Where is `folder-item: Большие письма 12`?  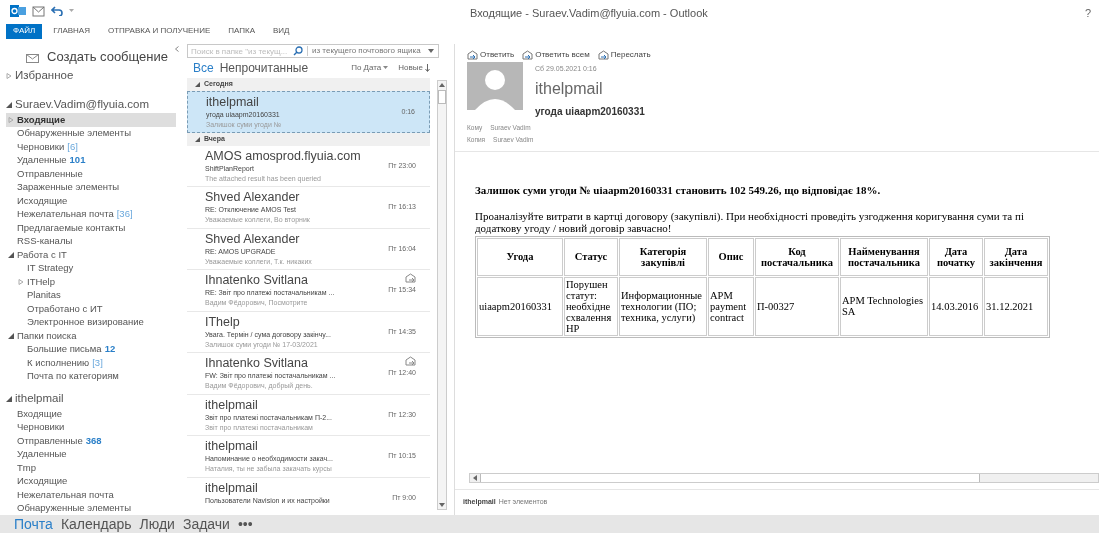 folder-item: Большие письма 12 is located at coordinates (91, 349).